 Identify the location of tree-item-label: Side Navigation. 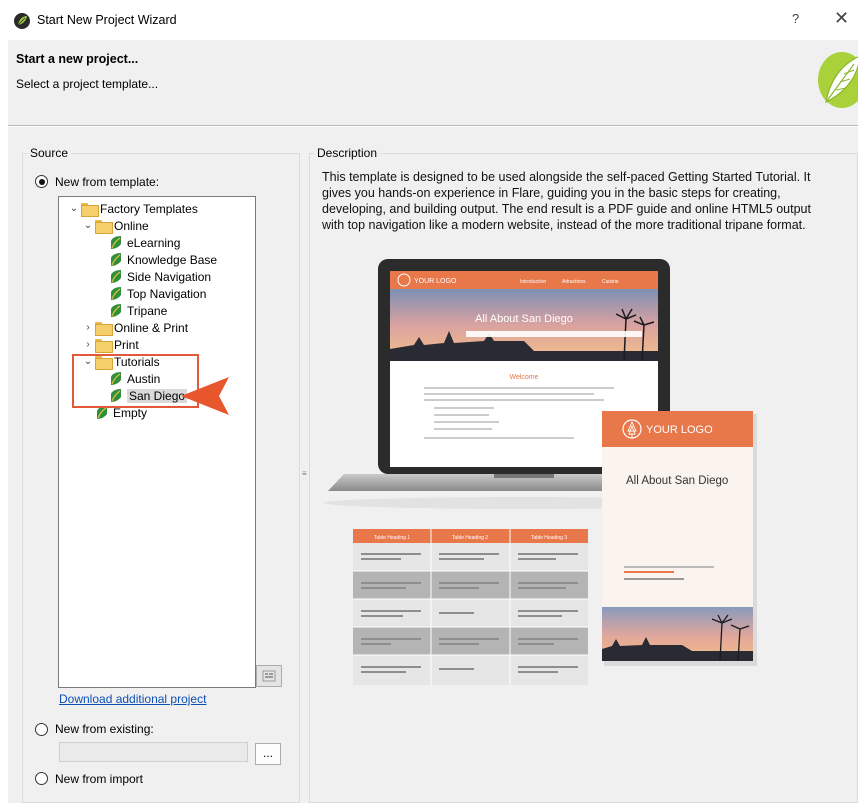
(169, 276).